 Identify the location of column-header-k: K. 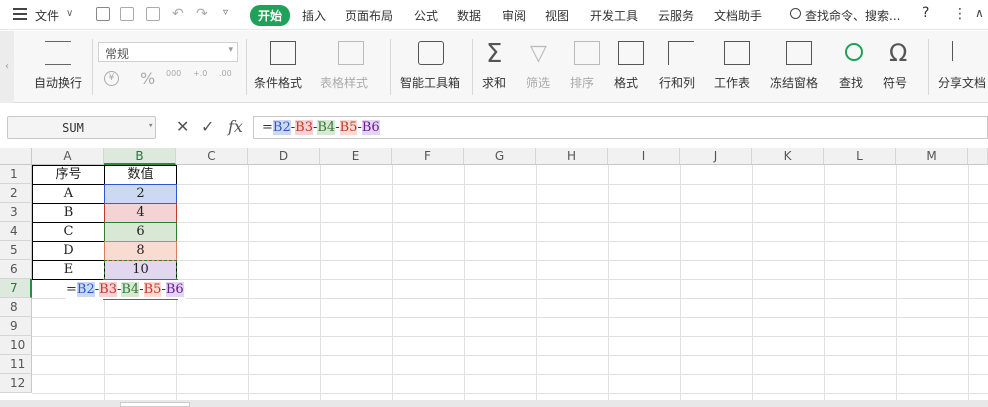
(788, 156).